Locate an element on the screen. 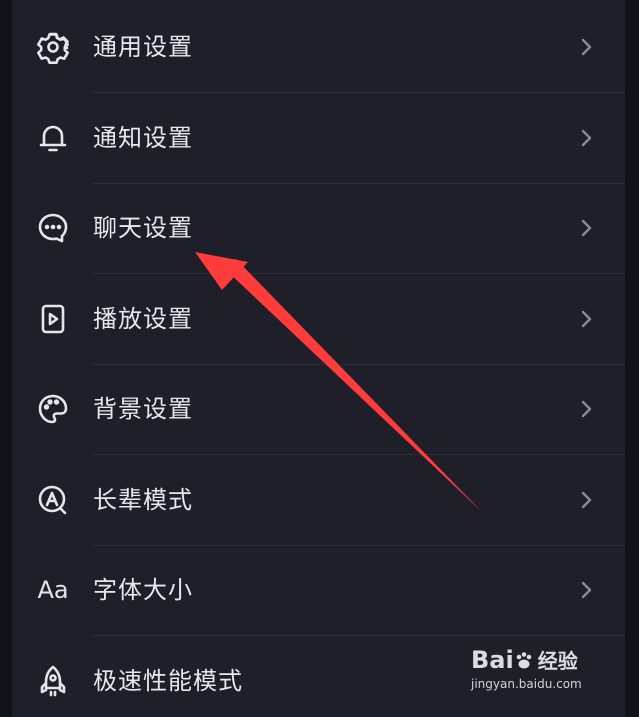  settings-item-label: 极速性能模式 is located at coordinates (168, 681).